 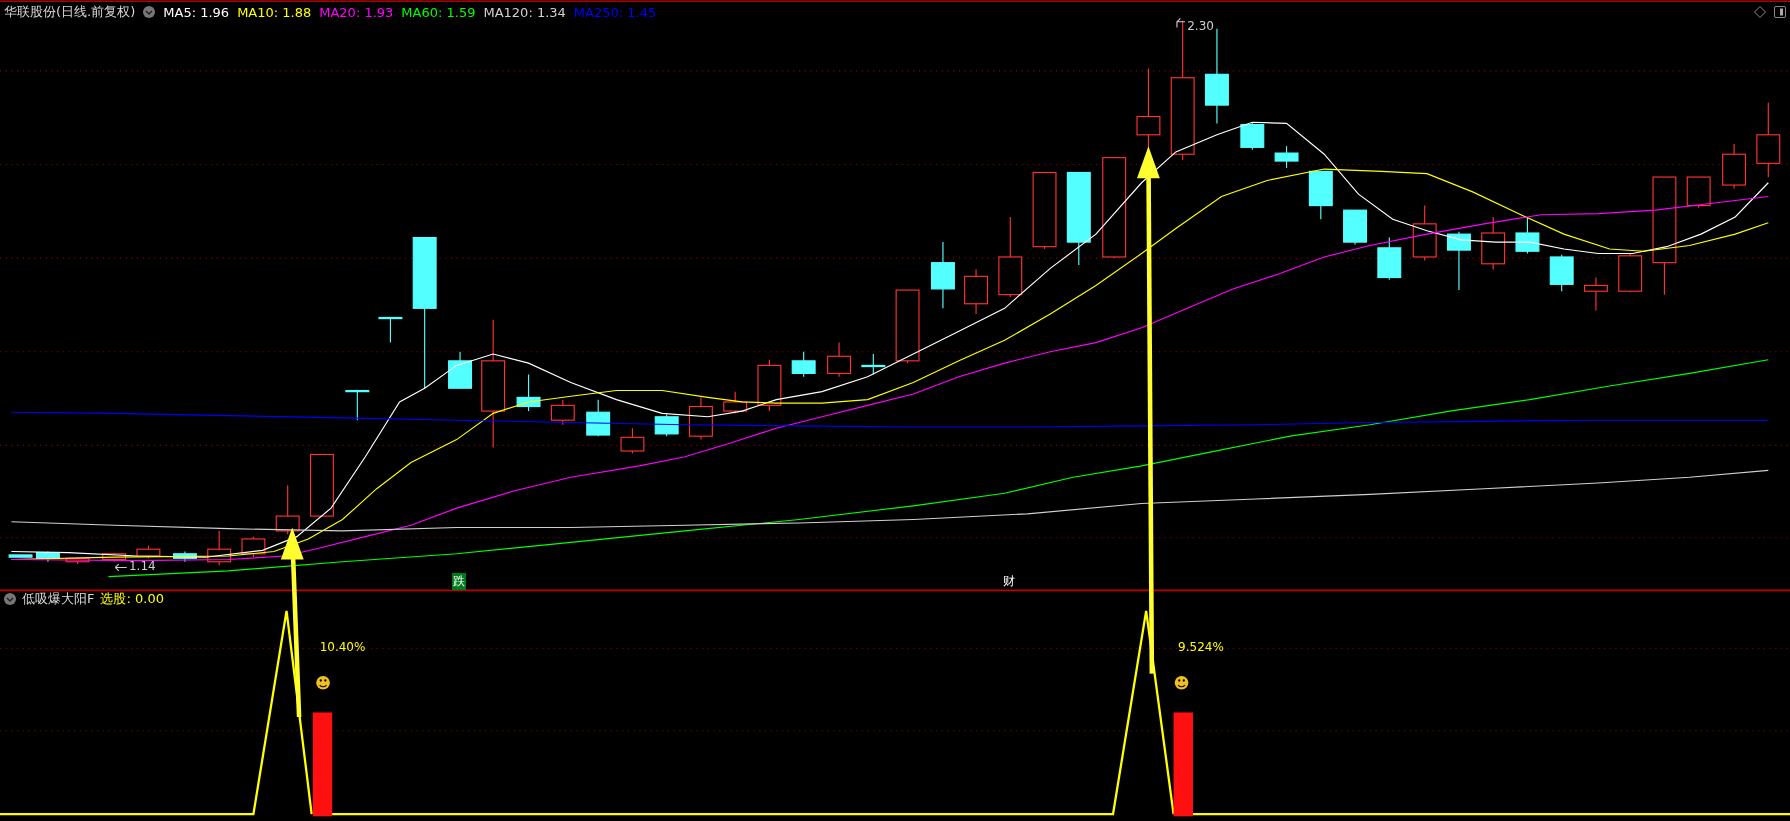 I want to click on indicator-value: 选股: 0.00, so click(x=132, y=599).